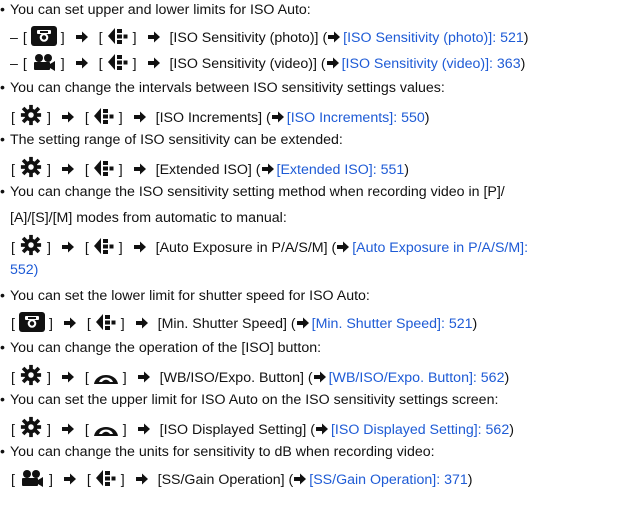 The height and width of the screenshot is (505, 622). I want to click on reference-link: [ISO Sensitivity (photo)]: 521, so click(433, 38).